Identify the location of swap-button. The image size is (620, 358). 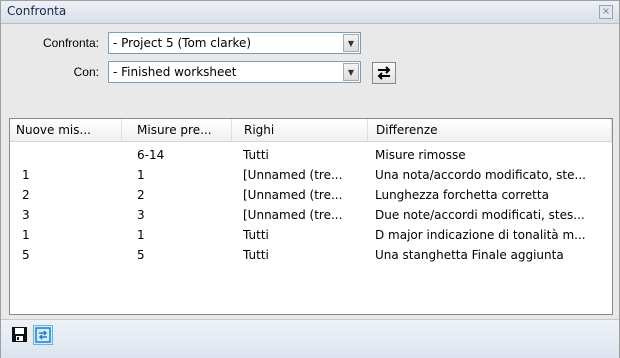
(384, 73).